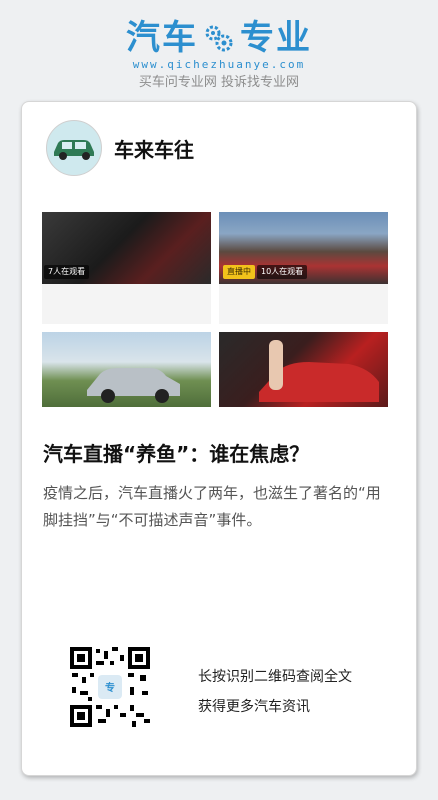  Describe the element at coordinates (275, 692) in the screenshot. I see `qr-instructions: 长按识别二维码查阅全文 获得更多汽车资讯` at that location.